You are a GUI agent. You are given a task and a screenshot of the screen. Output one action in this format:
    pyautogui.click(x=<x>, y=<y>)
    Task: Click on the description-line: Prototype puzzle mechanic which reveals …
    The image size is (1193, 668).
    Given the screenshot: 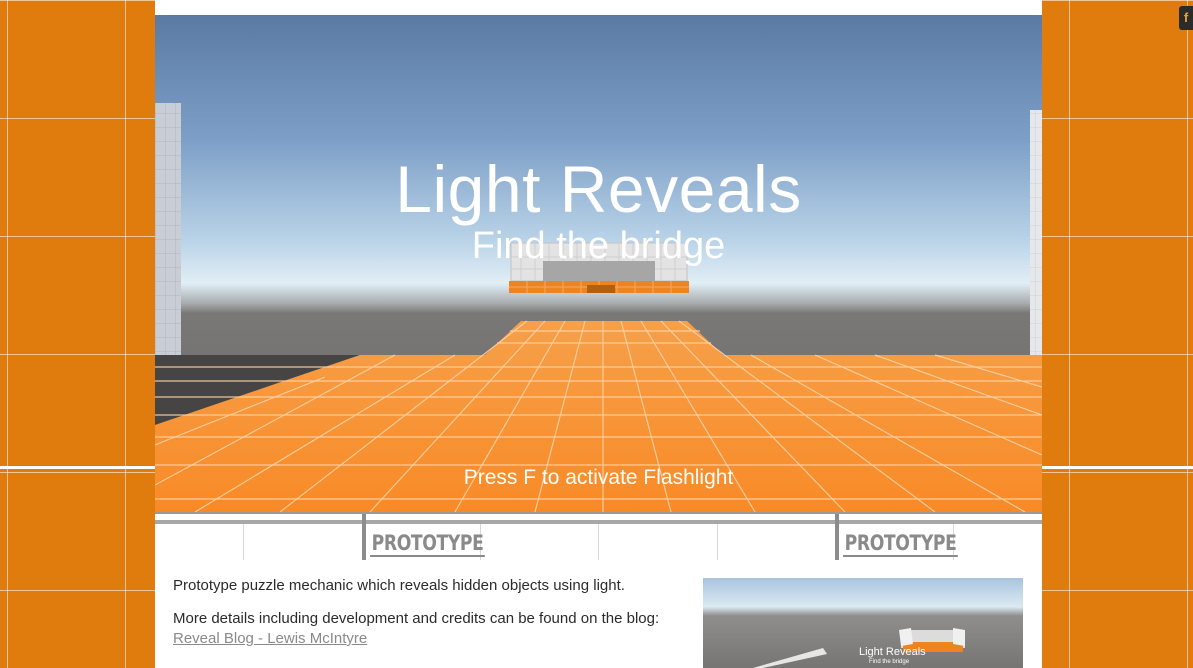 What is the action you would take?
    pyautogui.click(x=399, y=585)
    